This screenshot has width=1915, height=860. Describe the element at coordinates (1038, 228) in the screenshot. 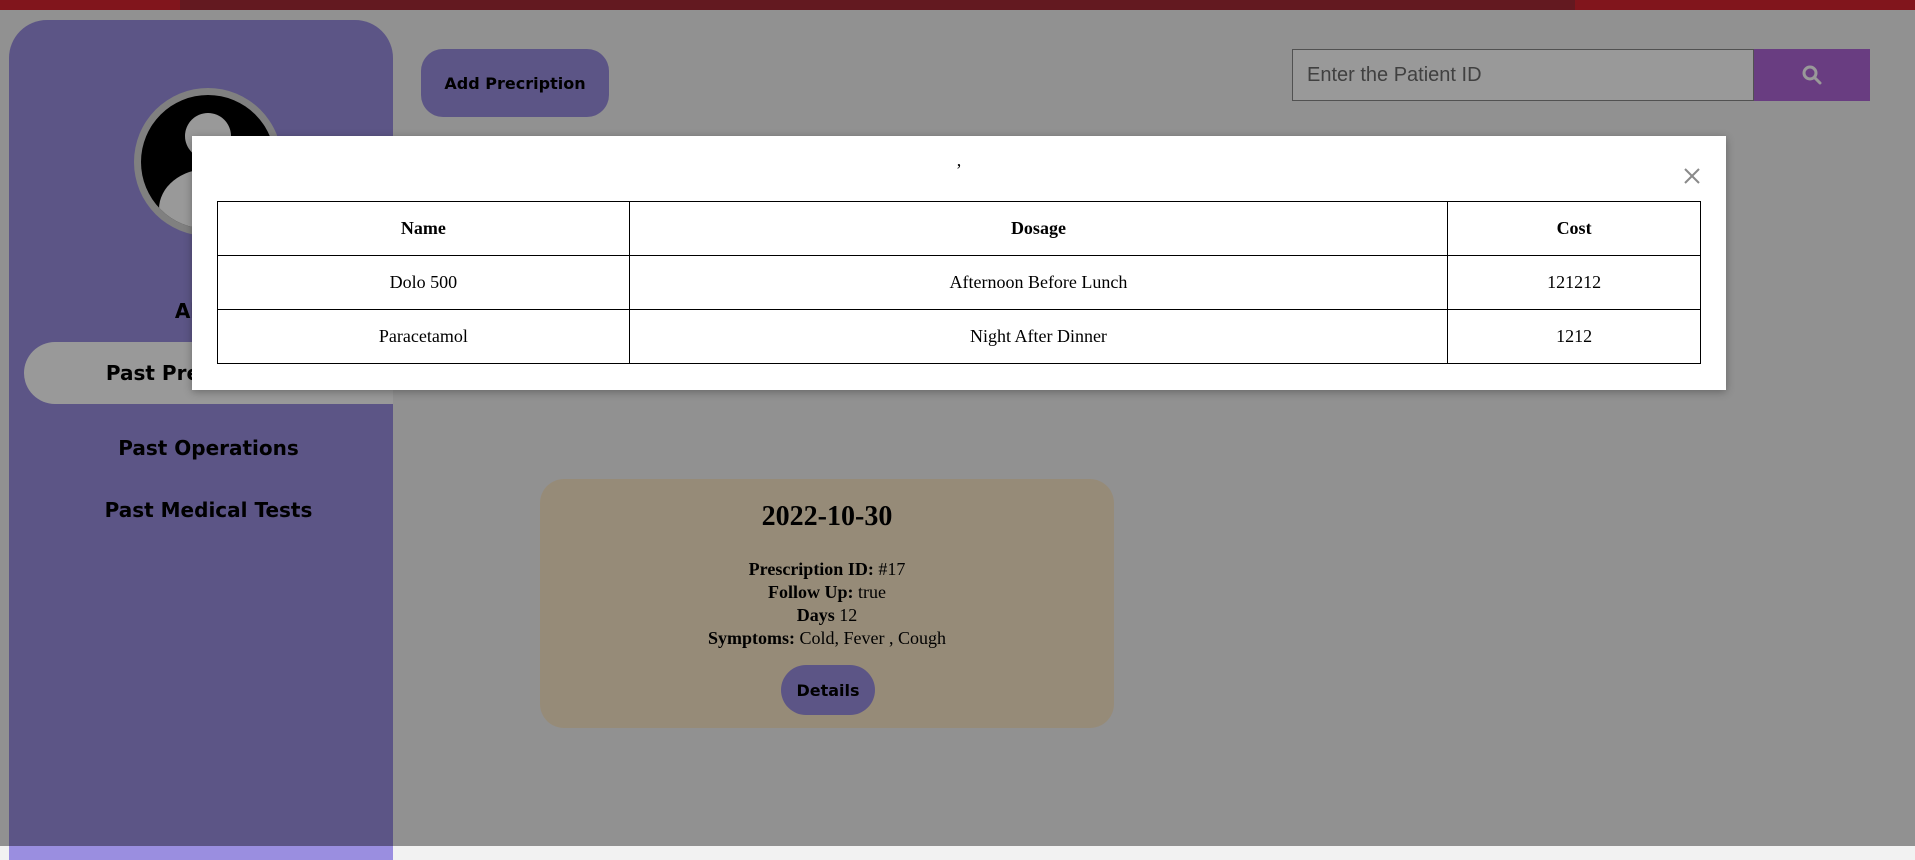

I see `column-header-dosage: Dosage` at that location.